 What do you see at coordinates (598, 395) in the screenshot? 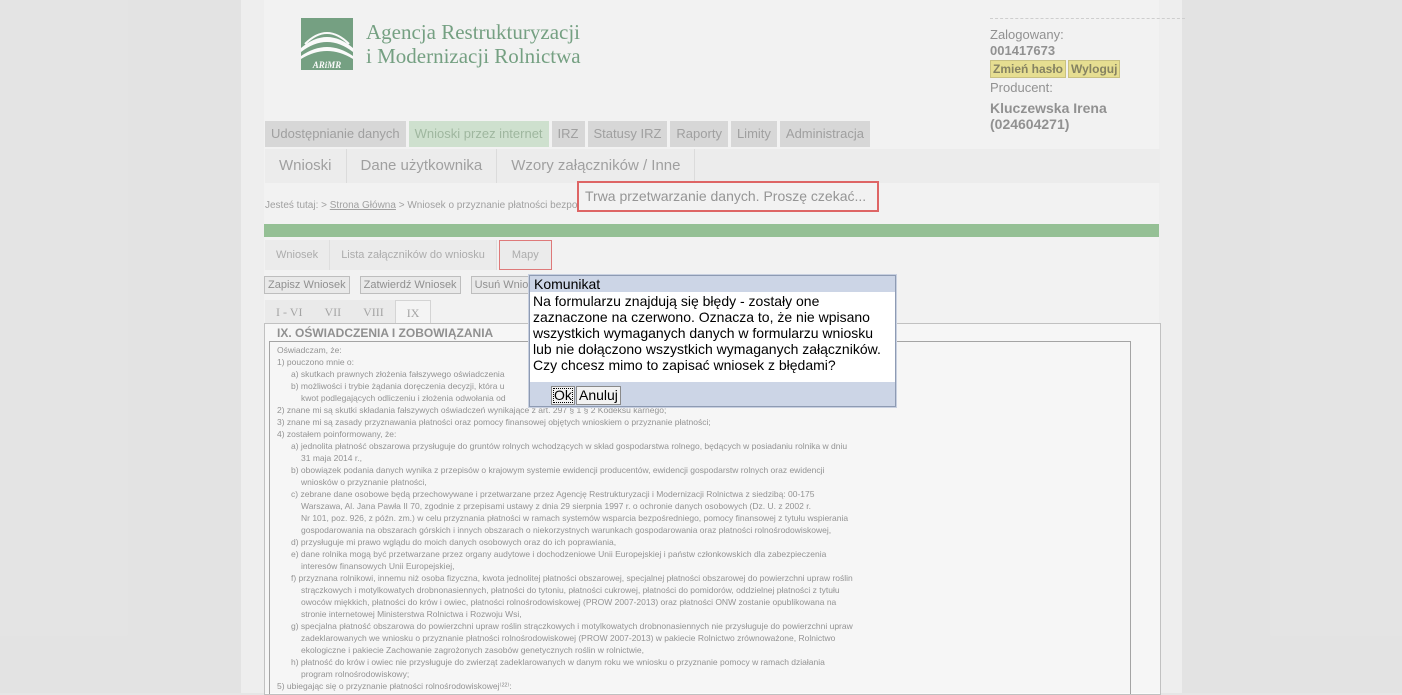
I see `cancel-button: Anuluj` at bounding box center [598, 395].